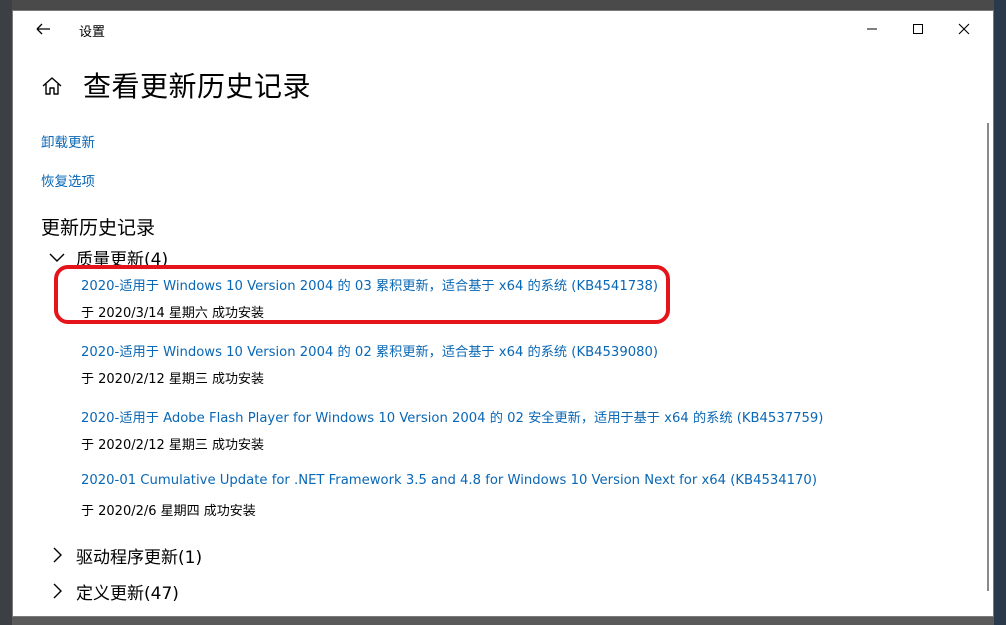  I want to click on minimize-button, so click(872, 29).